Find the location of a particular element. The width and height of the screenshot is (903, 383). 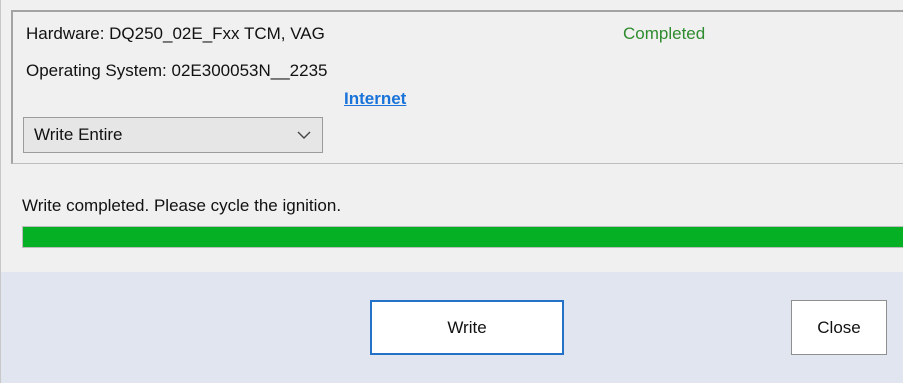

write-mode-select: Write Entire is located at coordinates (173, 135).